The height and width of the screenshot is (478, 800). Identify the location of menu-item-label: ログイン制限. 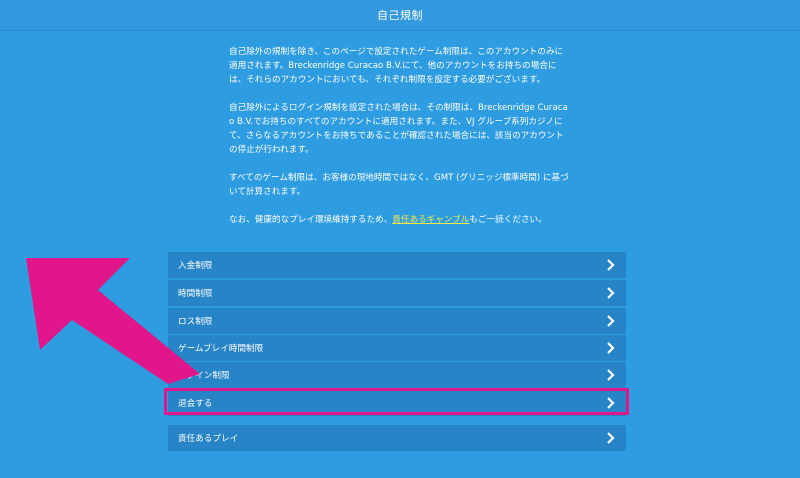
(204, 376).